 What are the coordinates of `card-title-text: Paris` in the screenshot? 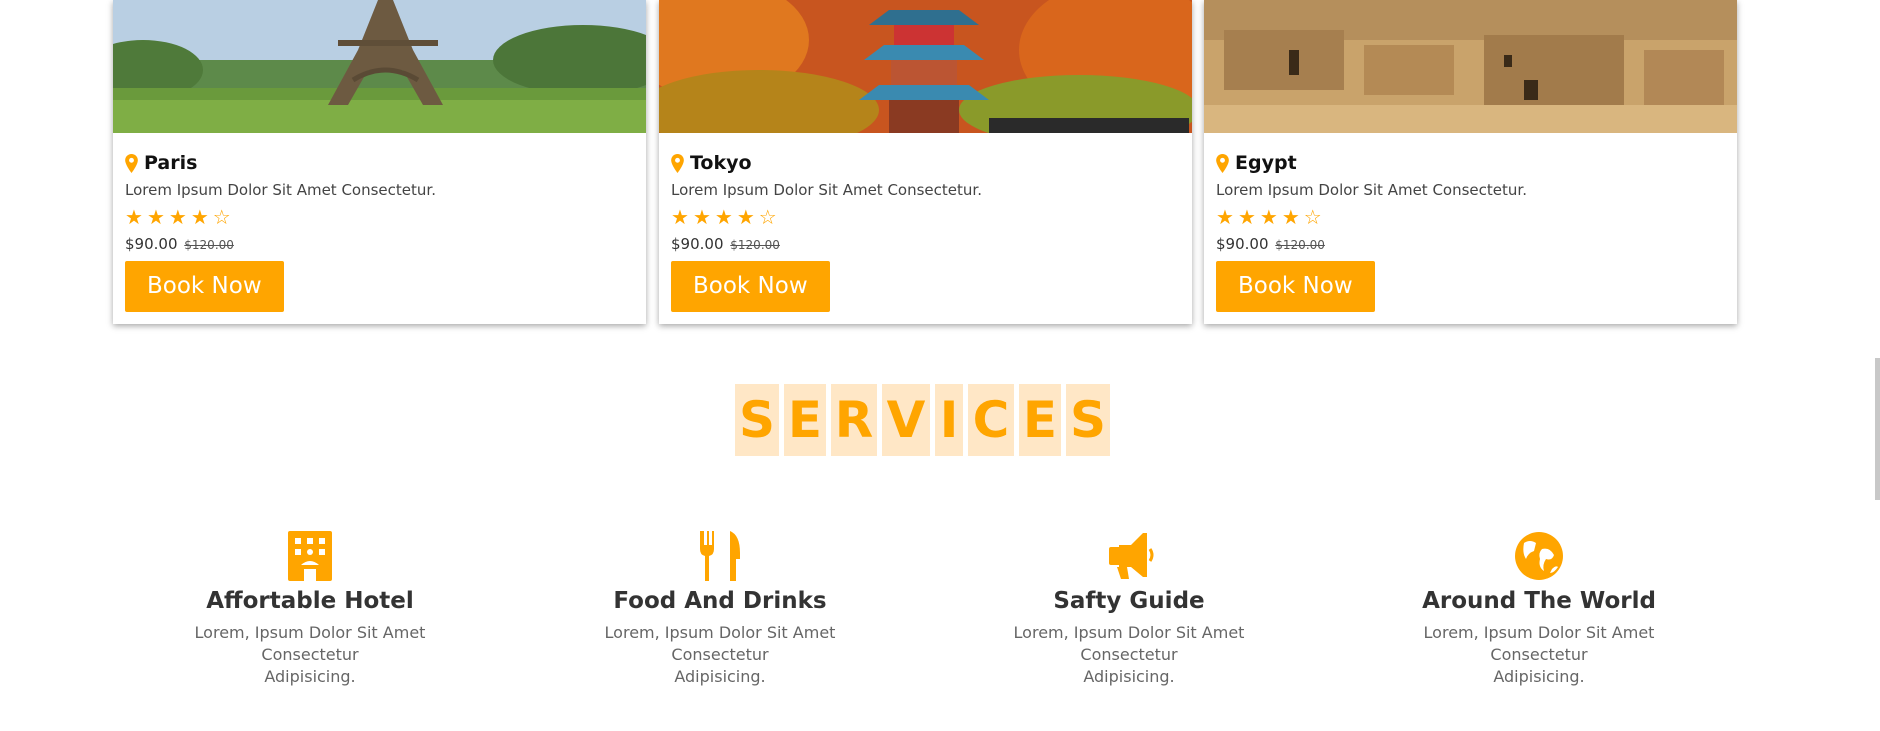 It's located at (171, 163).